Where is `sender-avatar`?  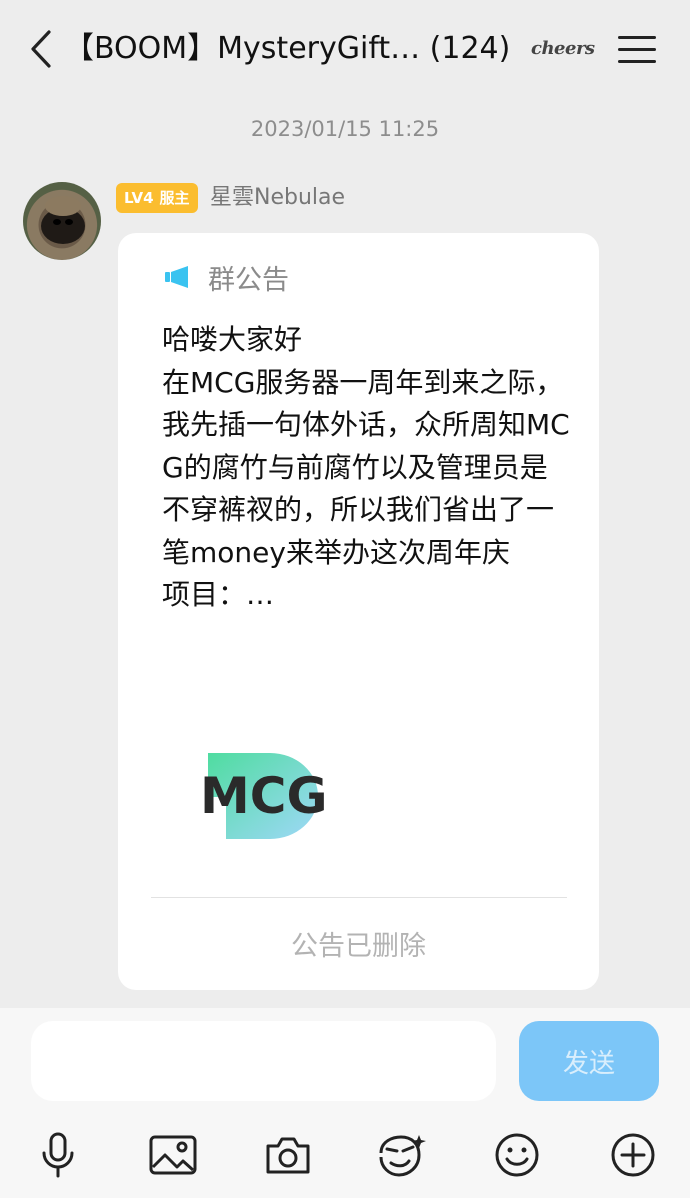
sender-avatar is located at coordinates (62, 221).